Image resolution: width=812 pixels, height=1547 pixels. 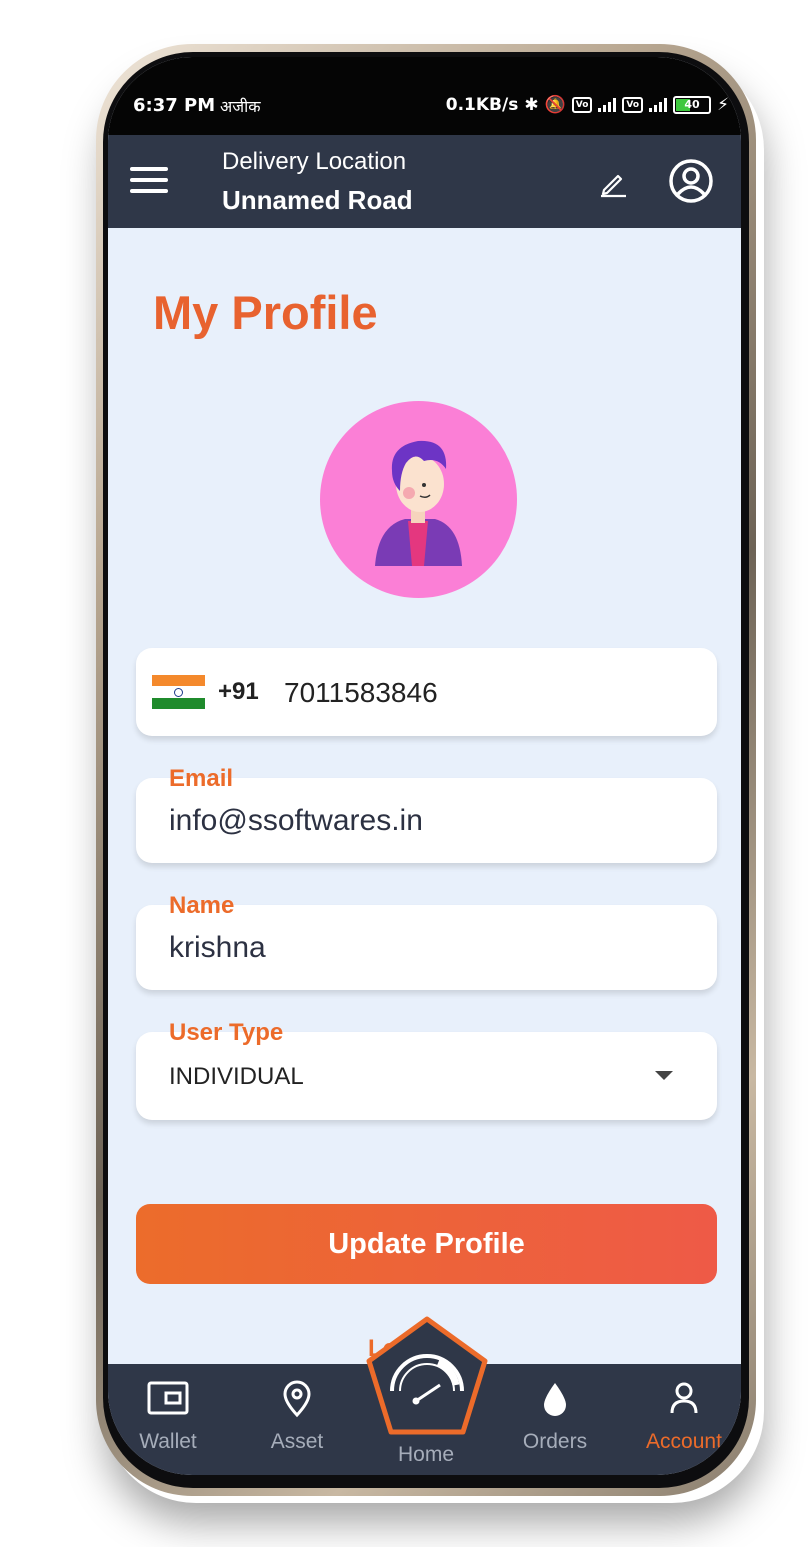 What do you see at coordinates (149, 181) in the screenshot?
I see `hamburger-menu-icon` at bounding box center [149, 181].